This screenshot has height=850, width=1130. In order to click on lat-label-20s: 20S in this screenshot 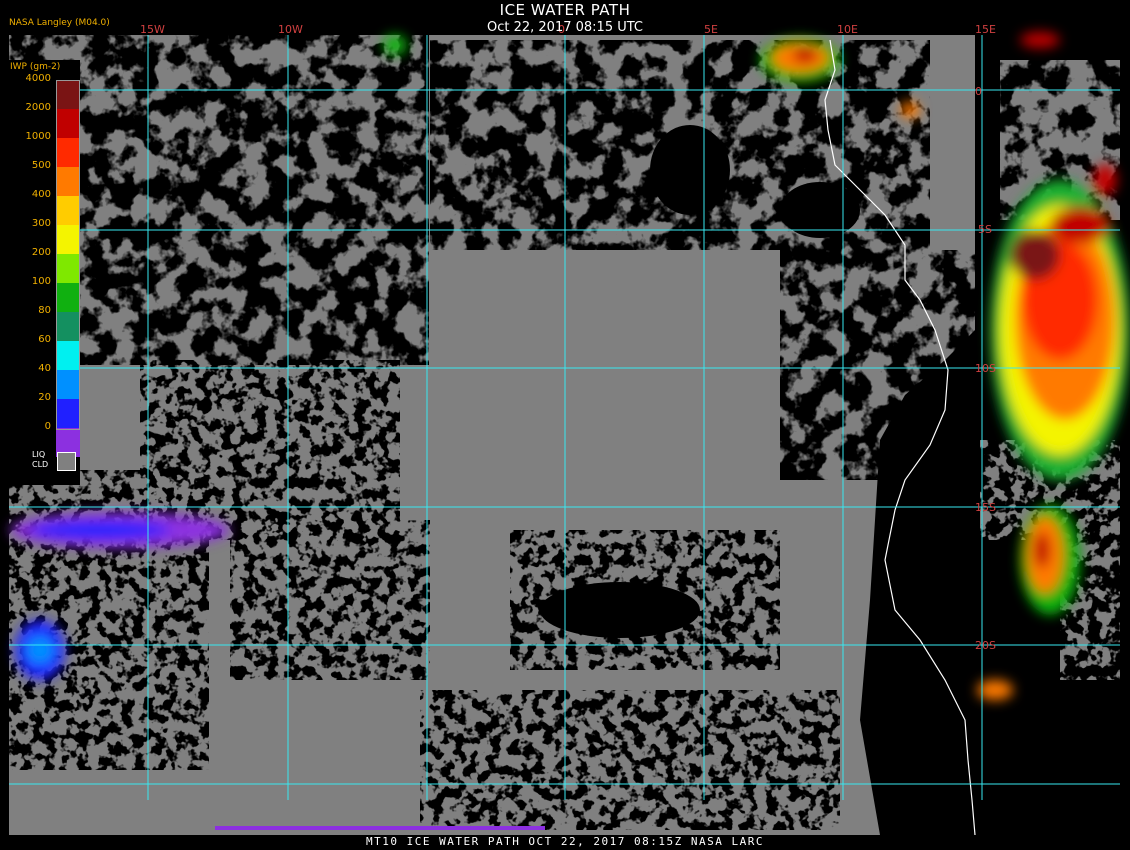, I will do `click(985, 645)`.